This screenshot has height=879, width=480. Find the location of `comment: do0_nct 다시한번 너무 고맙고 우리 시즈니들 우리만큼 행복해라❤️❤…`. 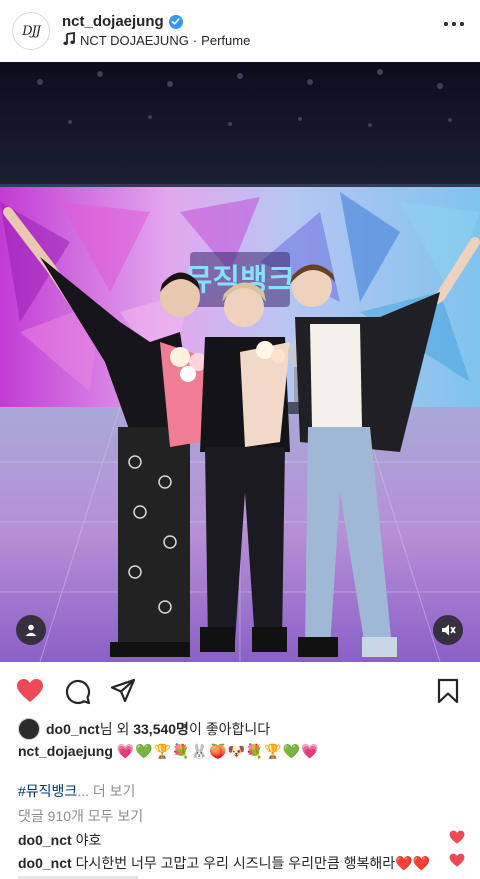

comment: do0_nct 다시한번 너무 고맙고 우리 시즈니들 우리만큼 행복해라❤️❤… is located at coordinates (224, 863).